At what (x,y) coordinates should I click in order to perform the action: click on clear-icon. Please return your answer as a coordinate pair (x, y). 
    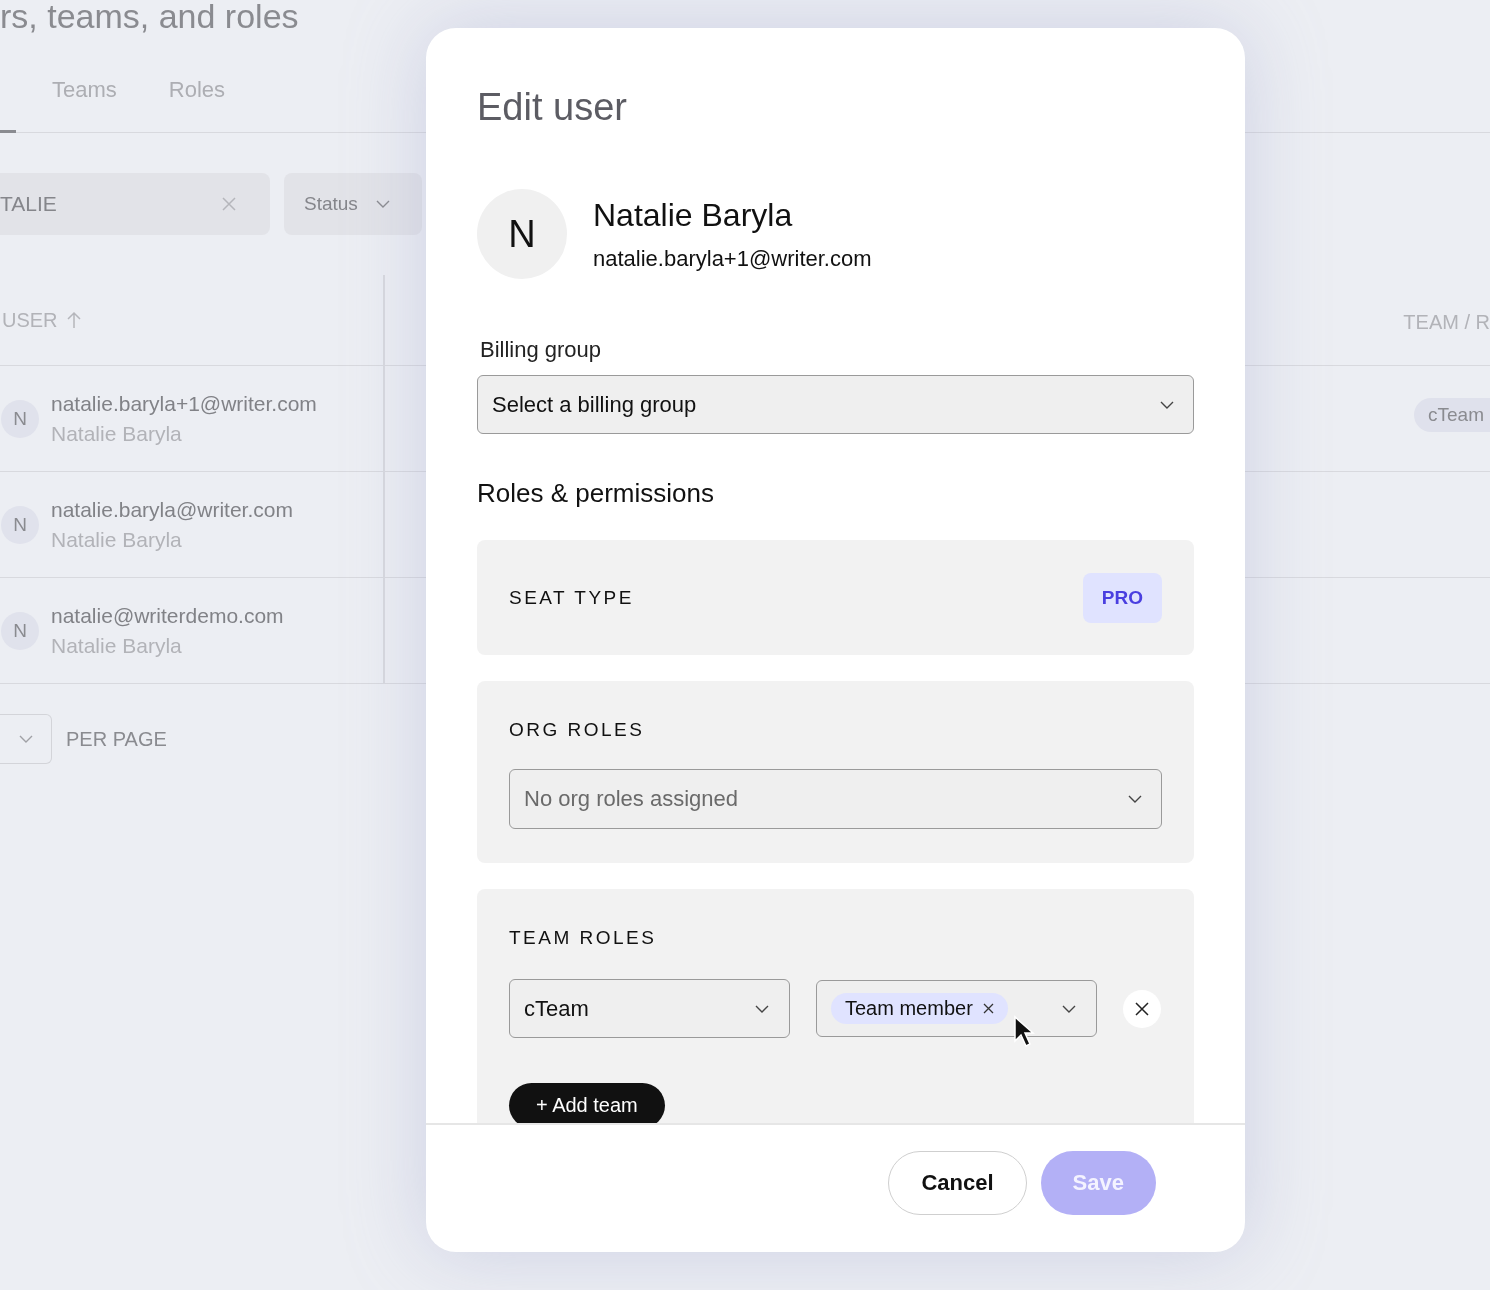
    Looking at the image, I should click on (229, 204).